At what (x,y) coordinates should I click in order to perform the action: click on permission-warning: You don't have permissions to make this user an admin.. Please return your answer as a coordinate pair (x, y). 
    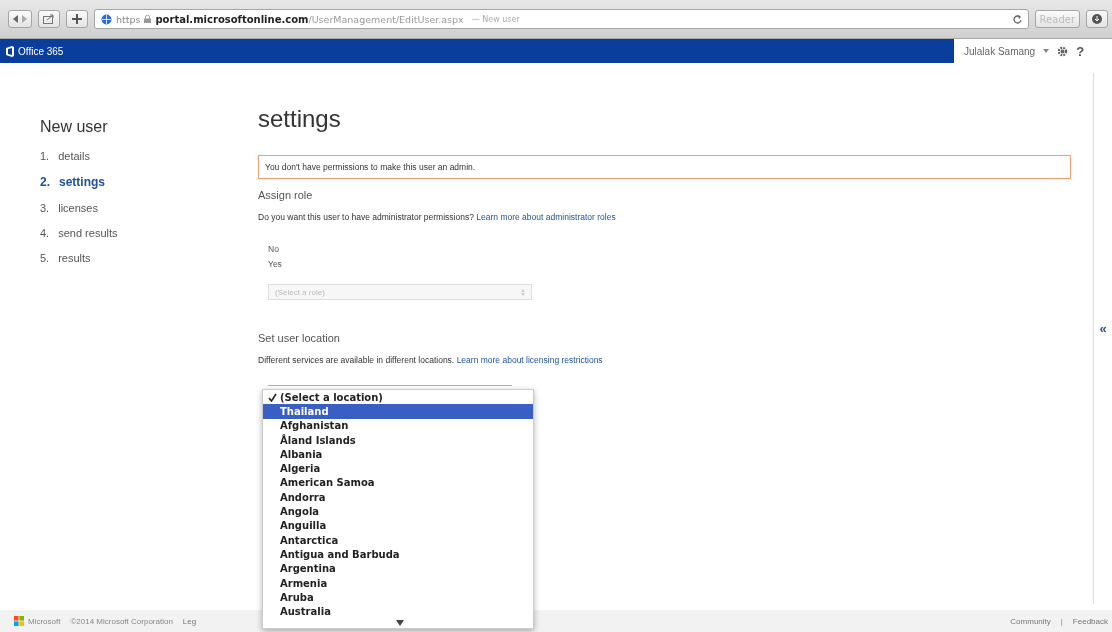
    Looking at the image, I should click on (664, 167).